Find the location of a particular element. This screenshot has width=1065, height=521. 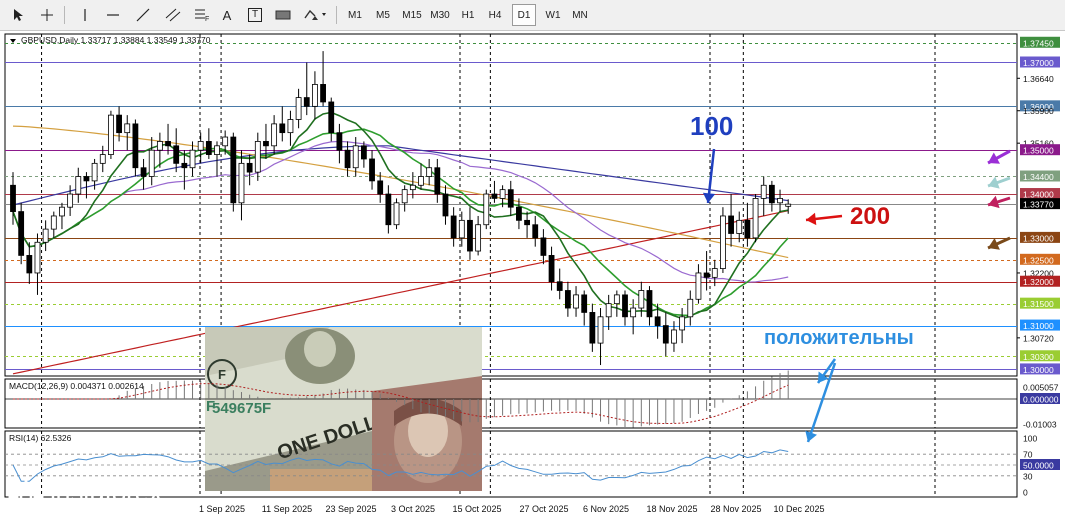

x-axis-label-5: 27 Oct 2025 is located at coordinates (543, 509).